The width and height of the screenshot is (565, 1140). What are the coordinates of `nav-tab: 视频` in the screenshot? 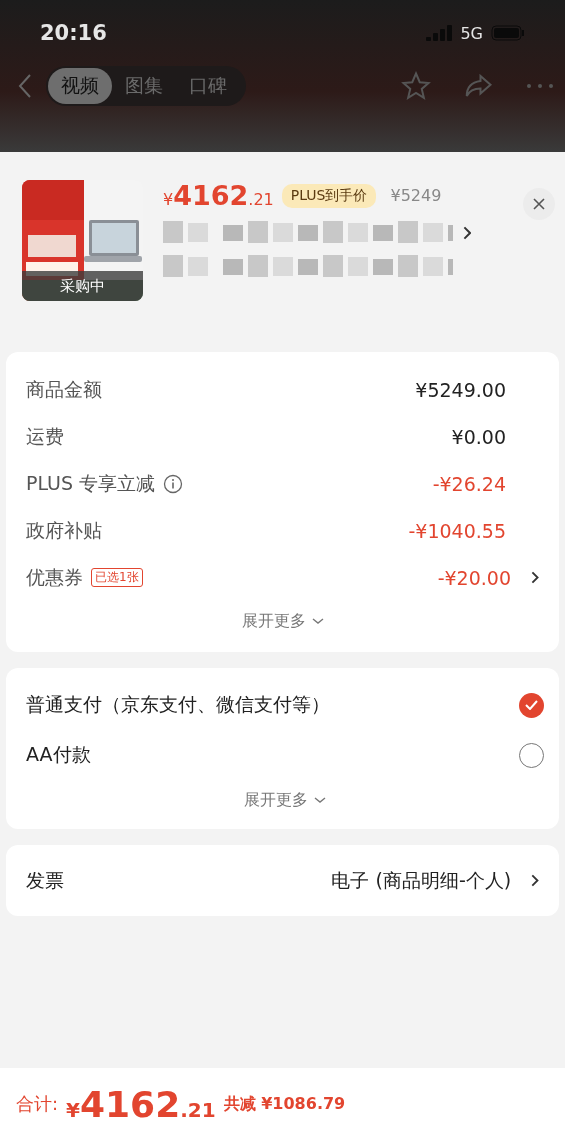 It's located at (80, 86).